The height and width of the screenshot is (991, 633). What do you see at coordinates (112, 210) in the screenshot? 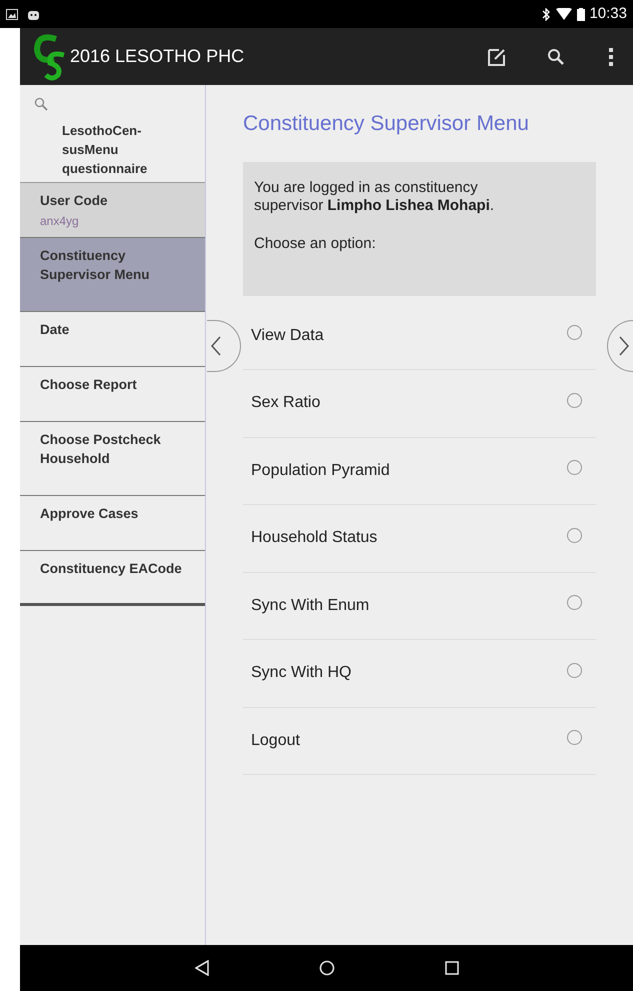
I see `sidebar-item: User Code anx4yg` at bounding box center [112, 210].